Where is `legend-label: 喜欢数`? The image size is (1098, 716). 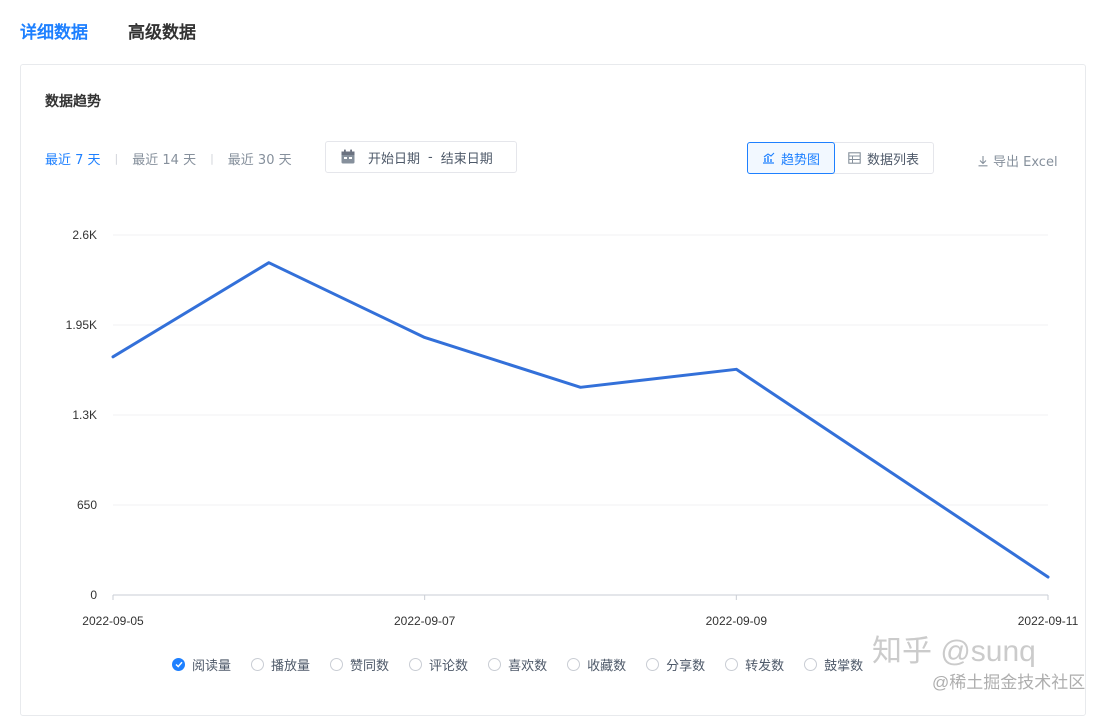 legend-label: 喜欢数 is located at coordinates (528, 666).